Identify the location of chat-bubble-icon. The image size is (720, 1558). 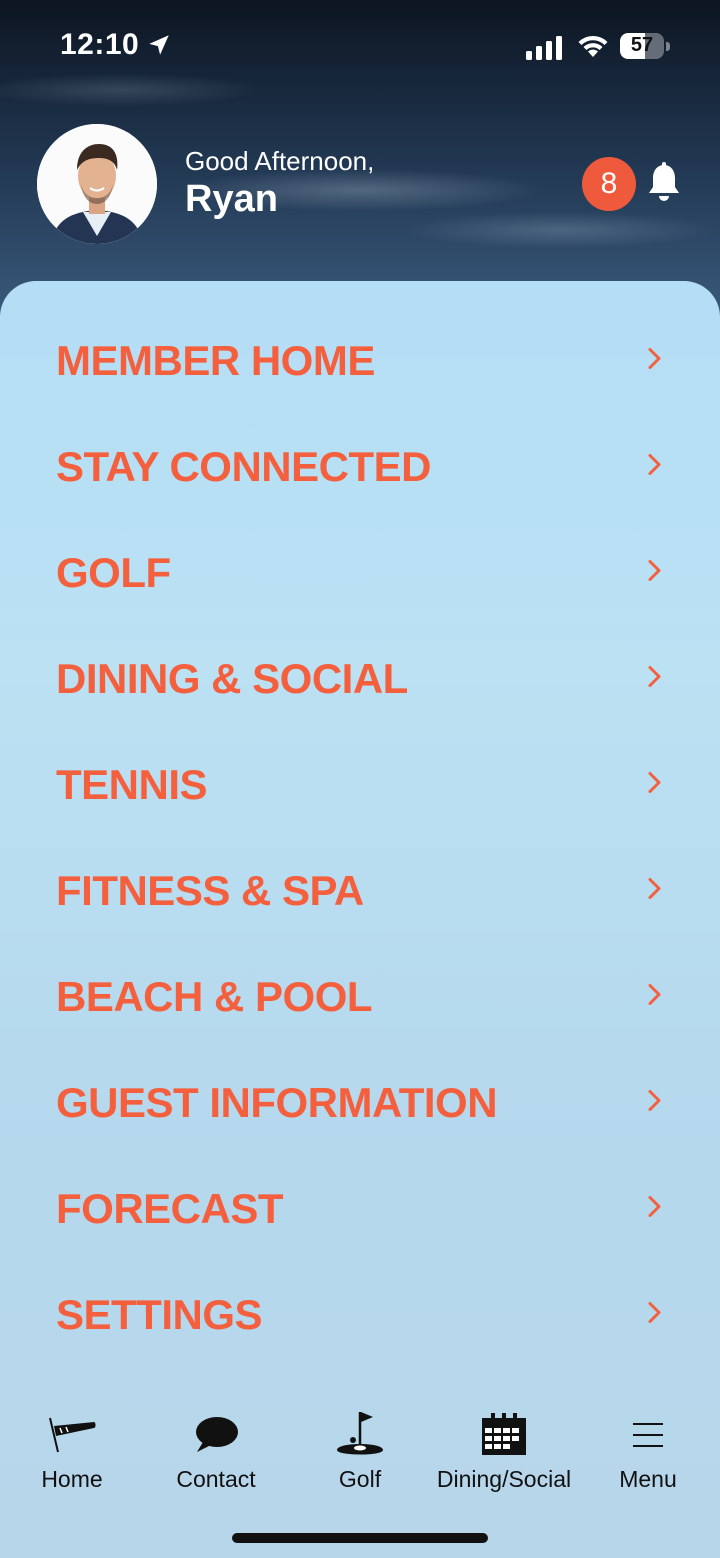
(216, 1436).